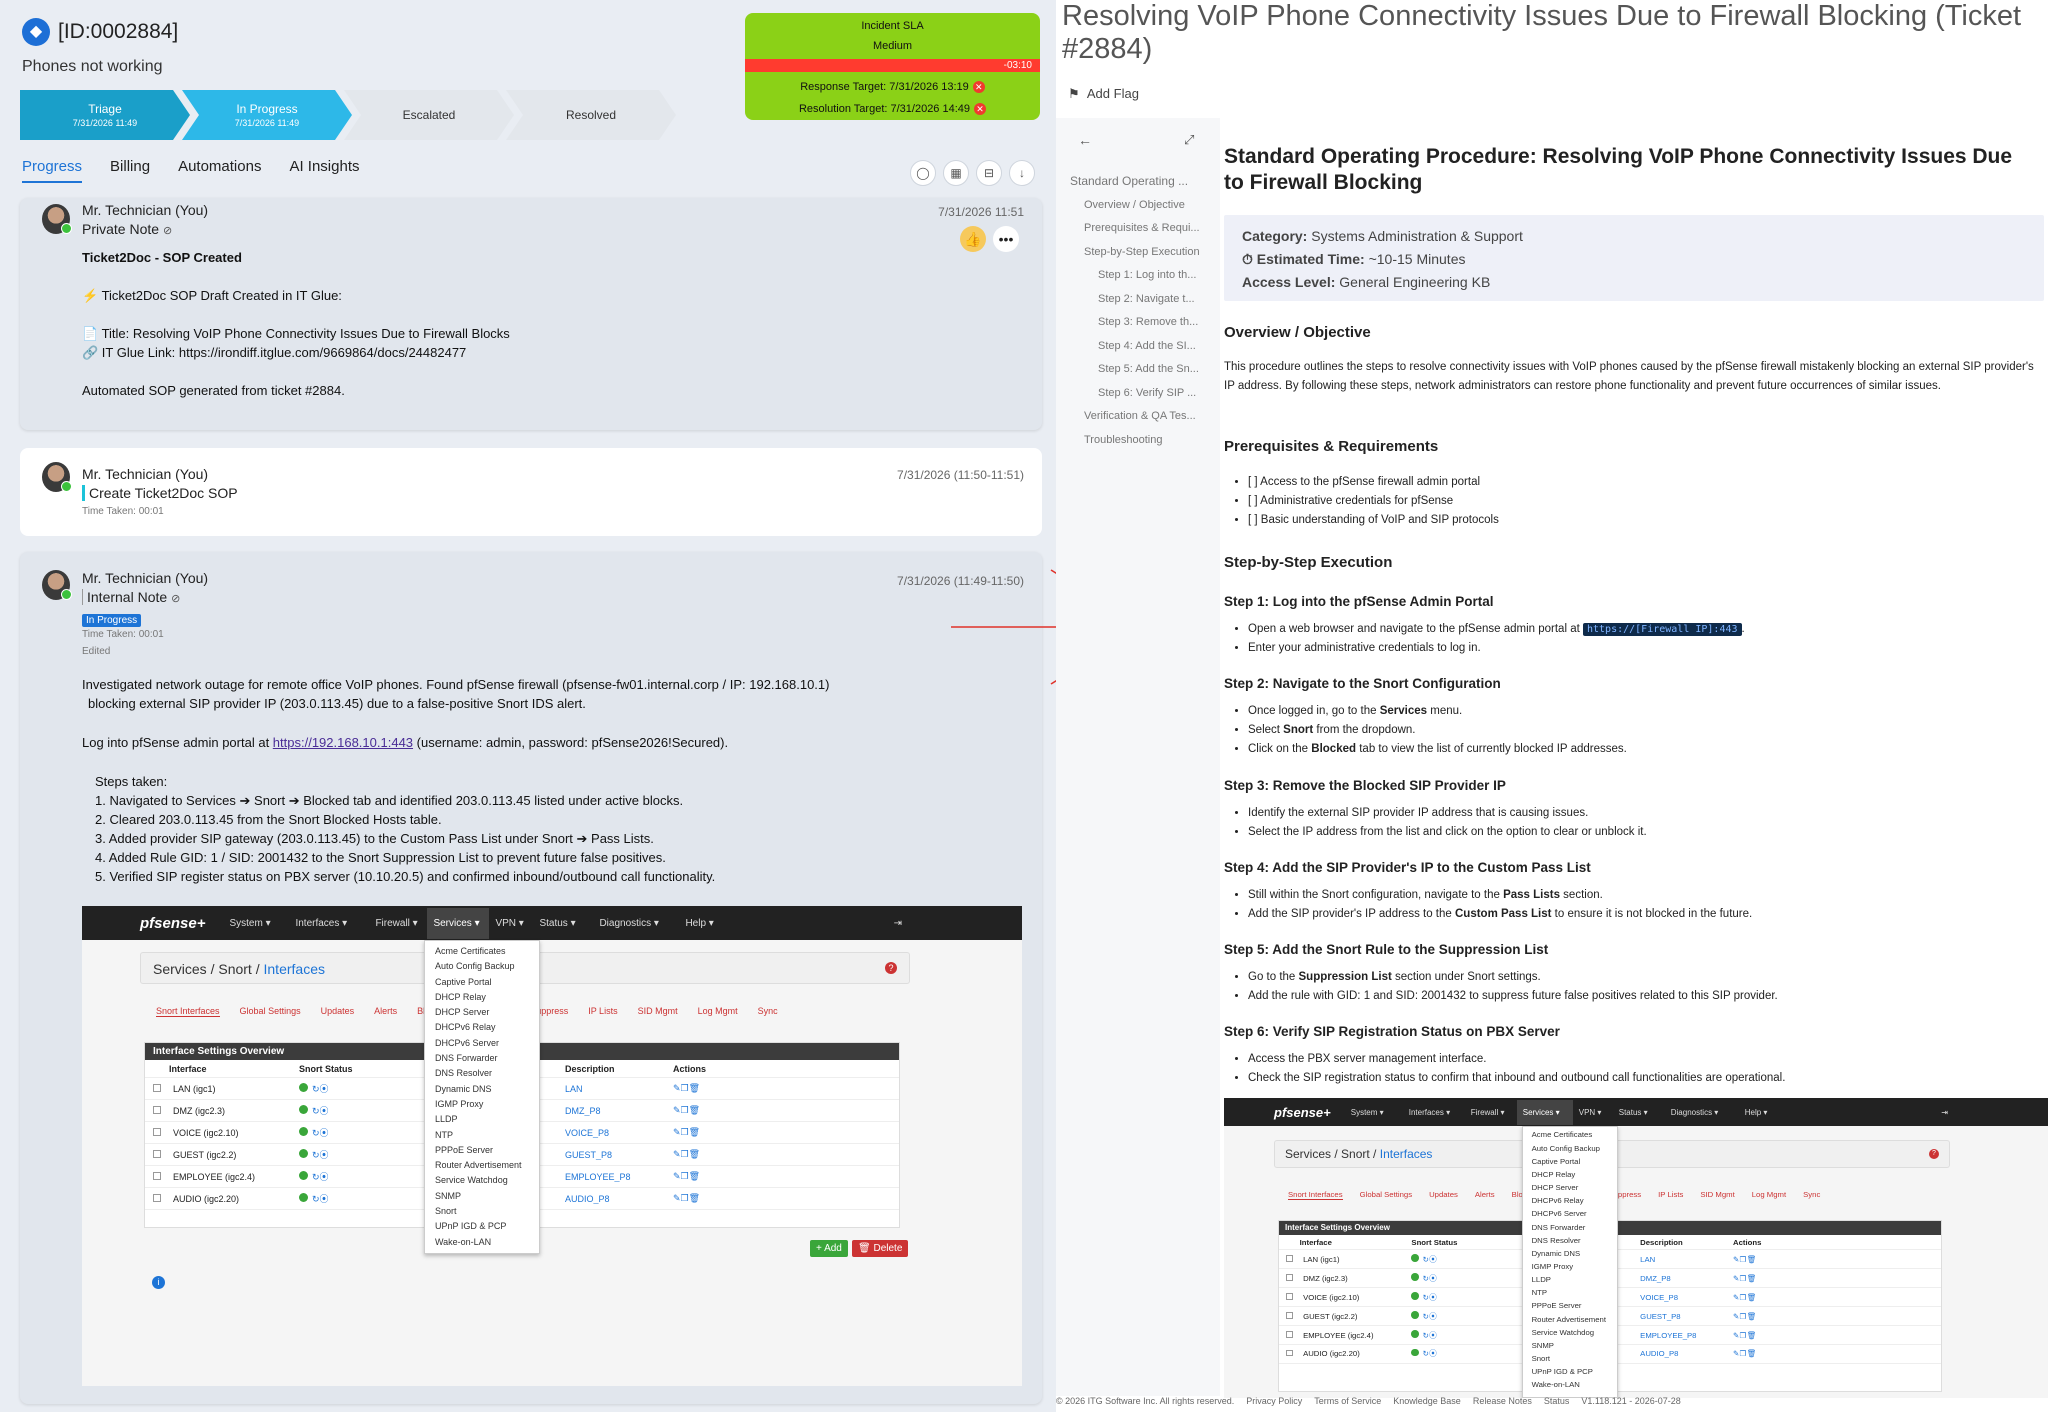  Describe the element at coordinates (130, 170) in the screenshot. I see `tab-billing: Billing` at that location.